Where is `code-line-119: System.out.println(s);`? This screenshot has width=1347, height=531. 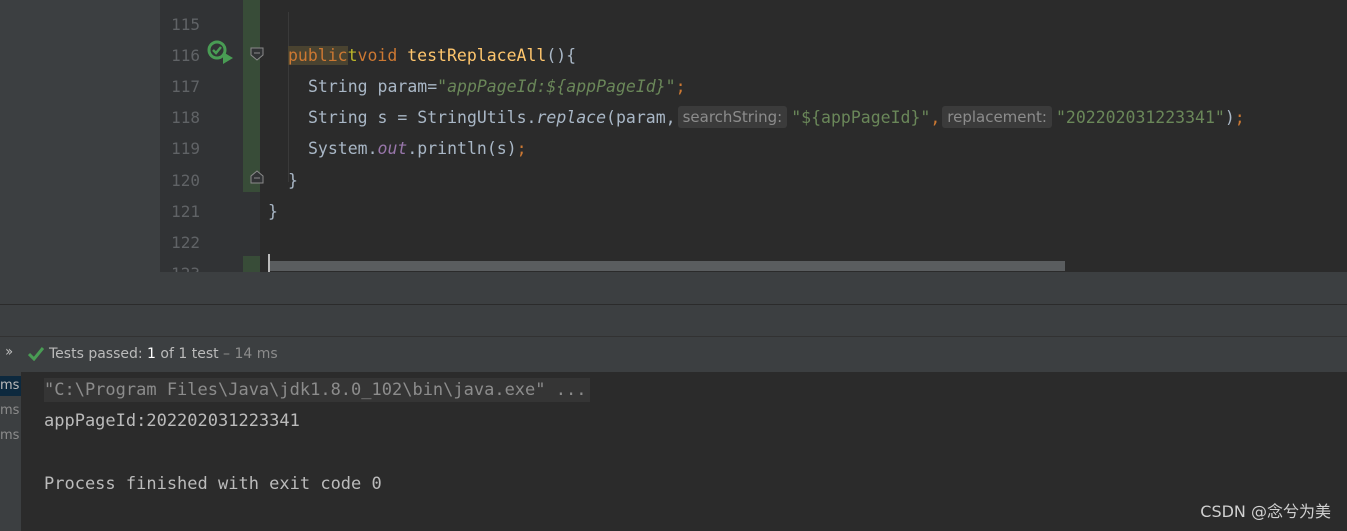
code-line-119: System.out.println(s); is located at coordinates (417, 148).